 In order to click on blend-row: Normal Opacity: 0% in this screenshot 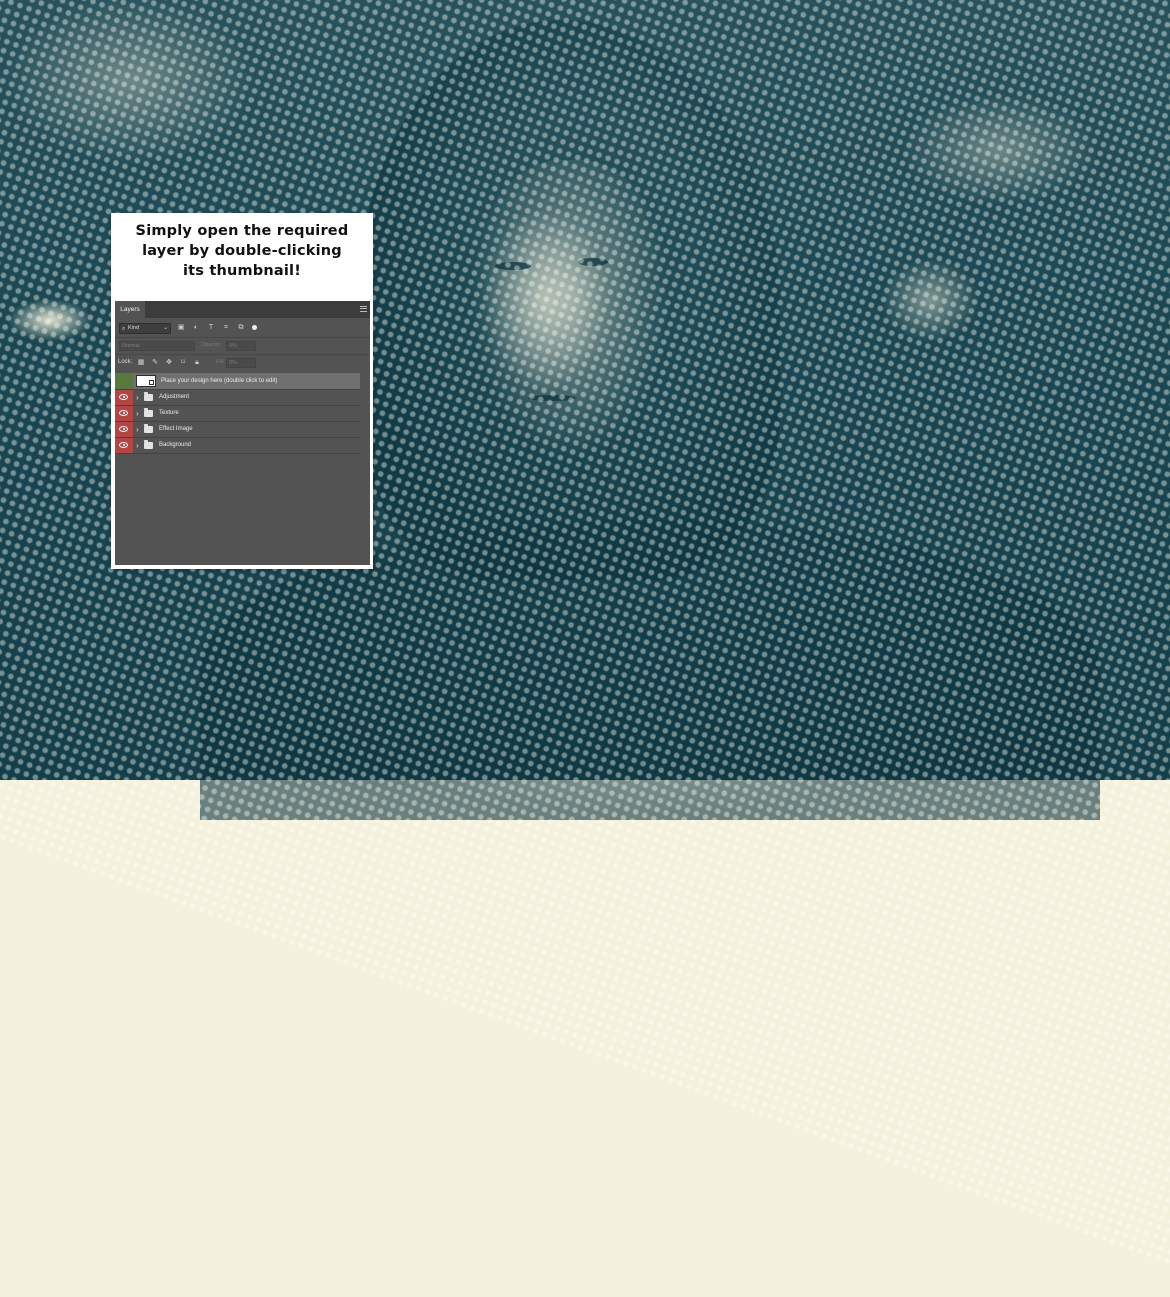, I will do `click(242, 346)`.